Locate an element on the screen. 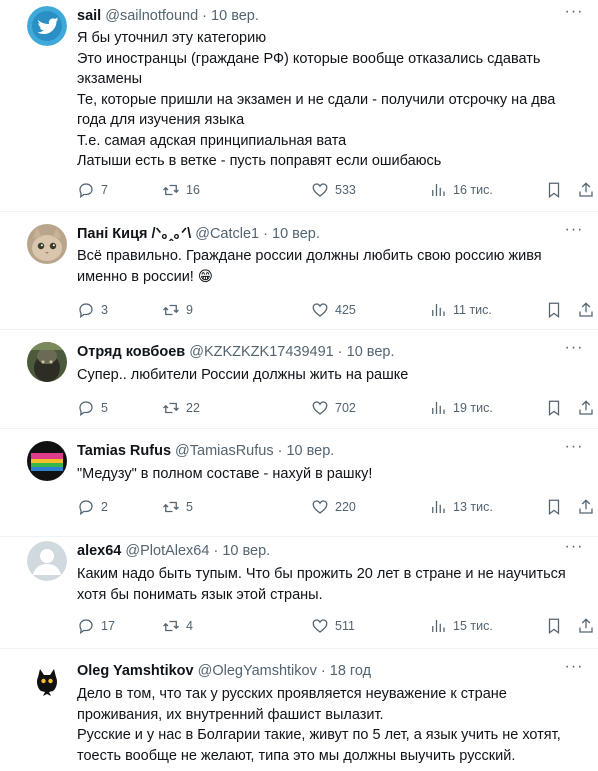  author-name: sail is located at coordinates (89, 16).